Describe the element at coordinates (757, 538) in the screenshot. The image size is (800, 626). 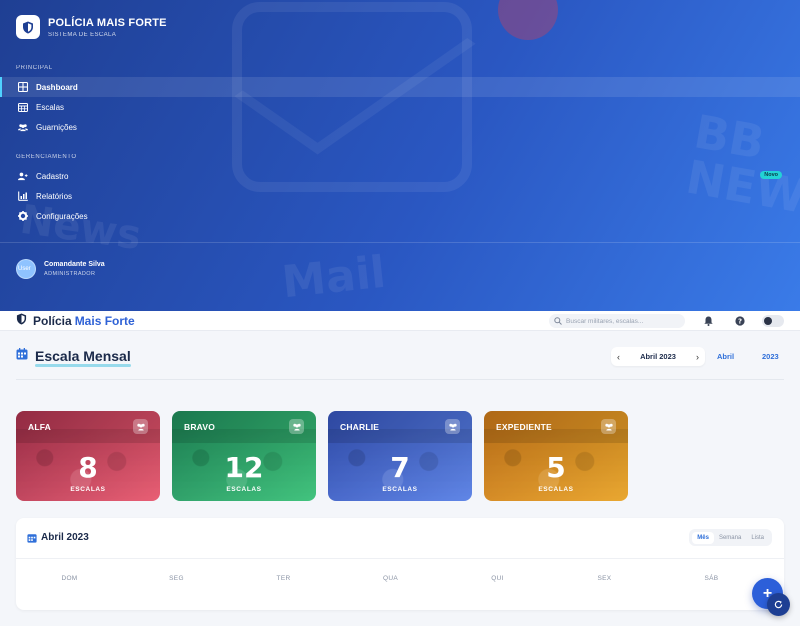
I see `view-list-button: Lista` at that location.